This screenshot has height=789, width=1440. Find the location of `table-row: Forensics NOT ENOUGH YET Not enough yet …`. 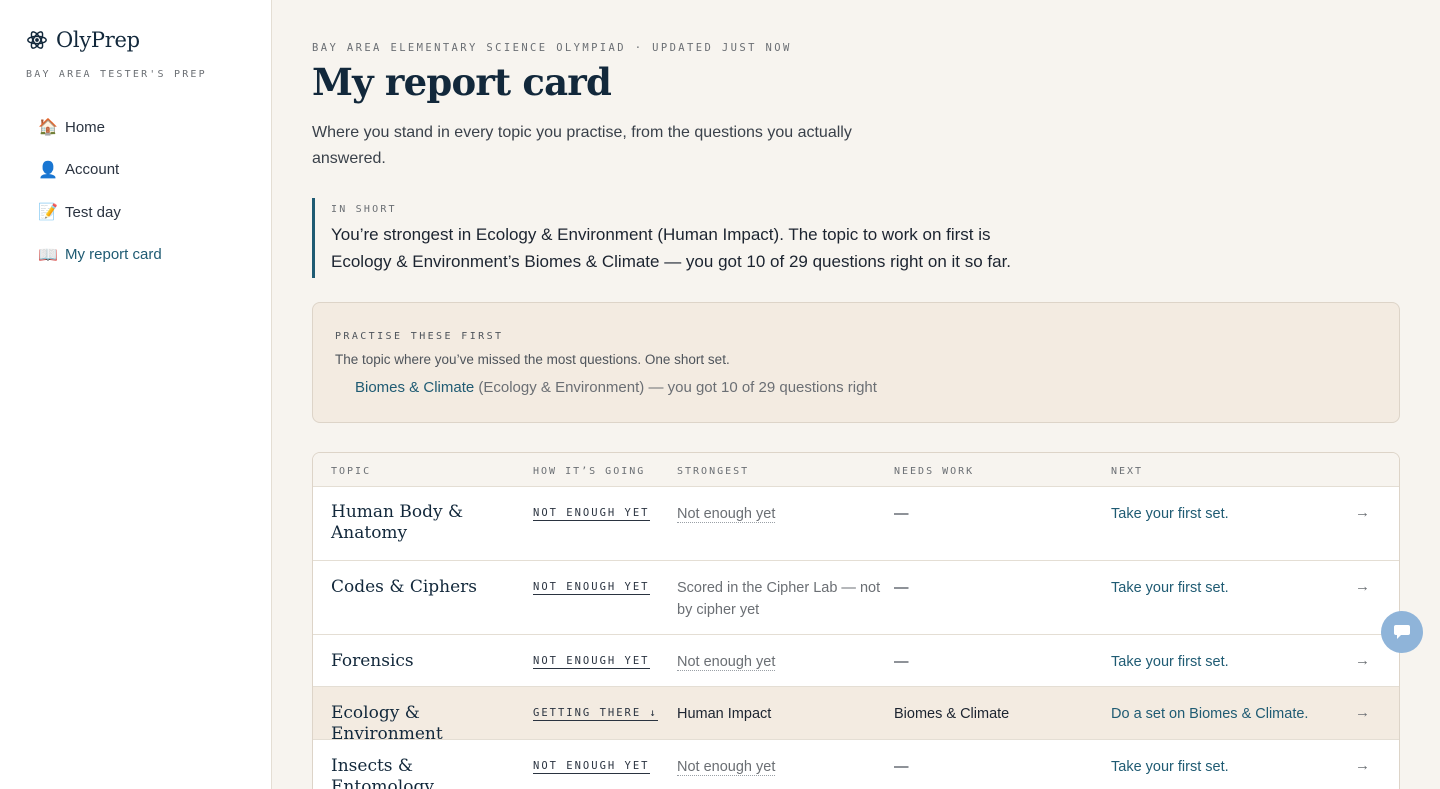

table-row: Forensics NOT ENOUGH YET Not enough yet … is located at coordinates (856, 661).